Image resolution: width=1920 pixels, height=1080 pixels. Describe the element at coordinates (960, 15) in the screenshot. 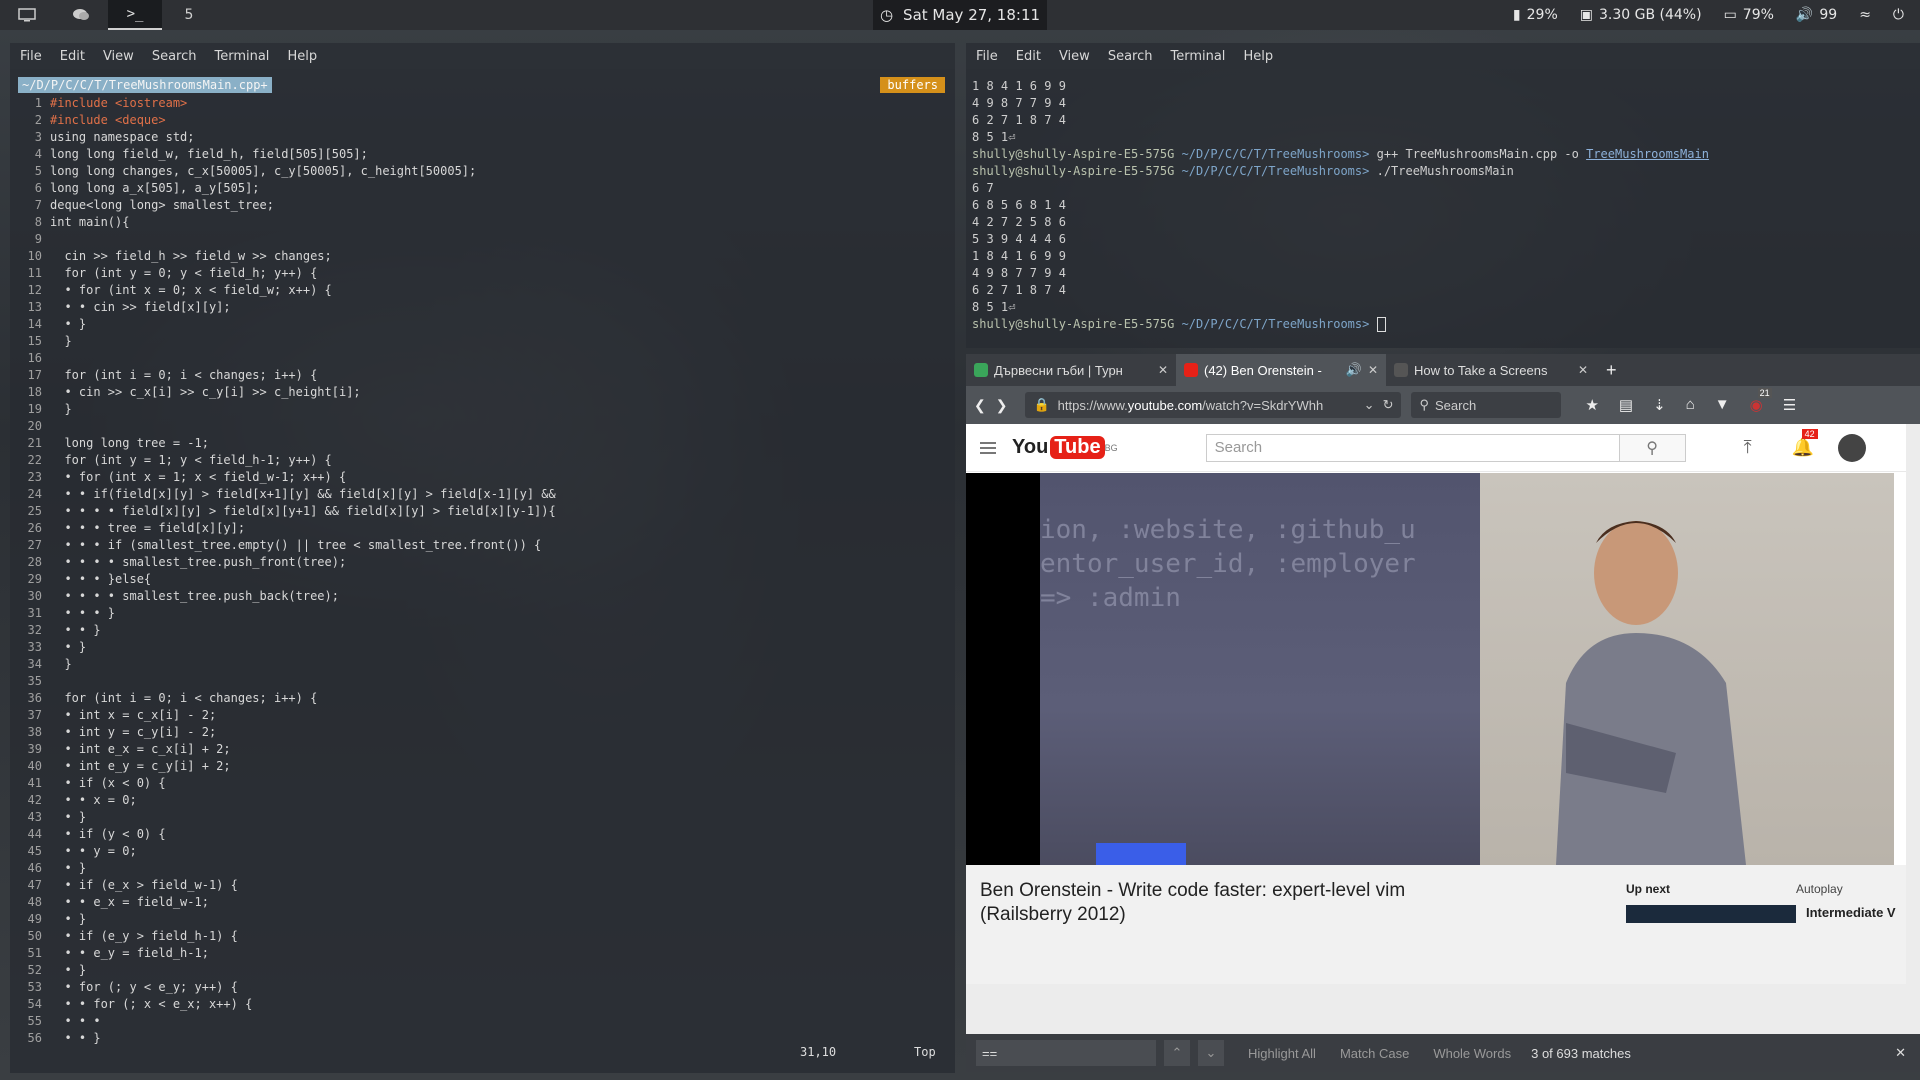

I see `clock: ◷ Sat May 27, 18:11` at that location.